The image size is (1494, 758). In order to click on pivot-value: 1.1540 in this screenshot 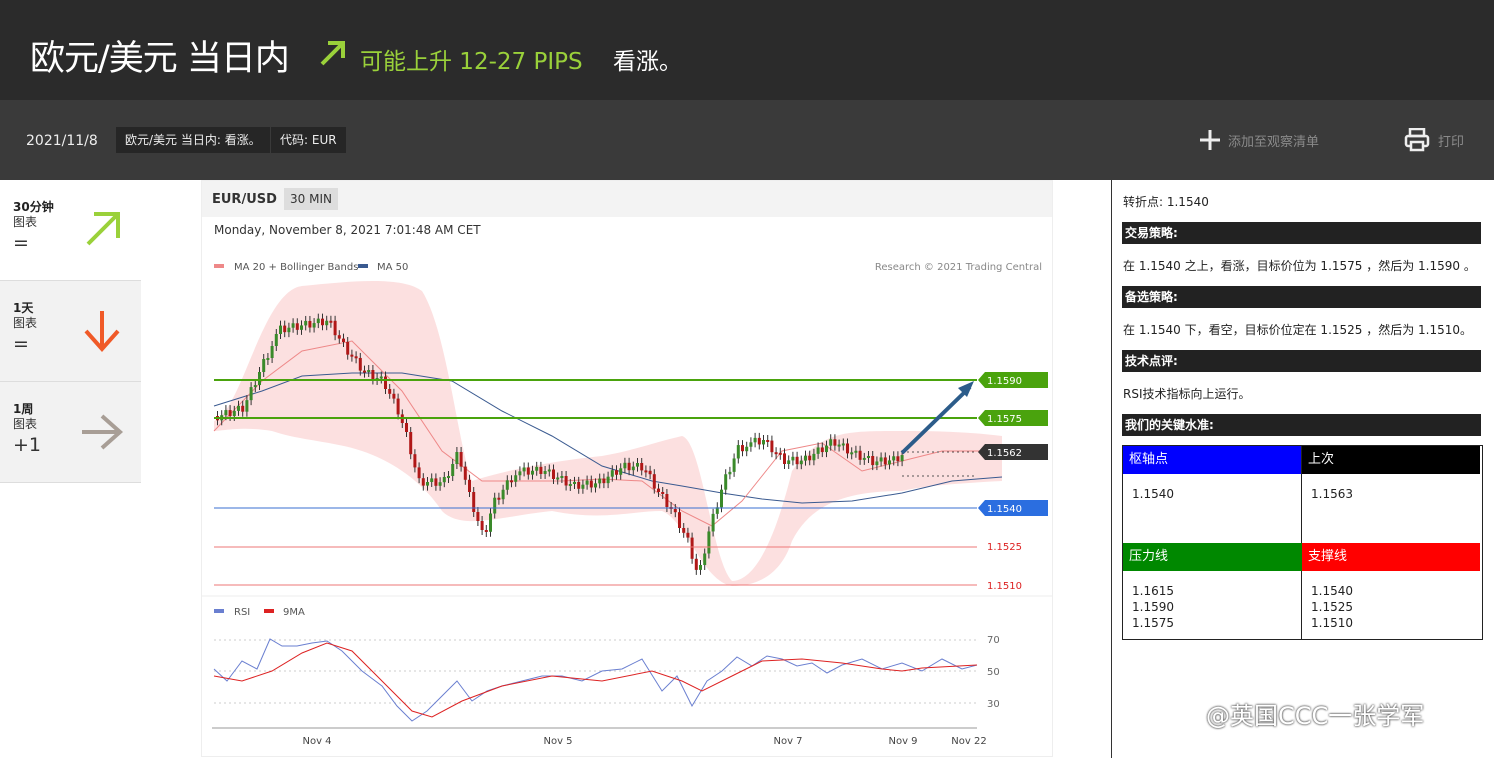, I will do `click(1153, 494)`.